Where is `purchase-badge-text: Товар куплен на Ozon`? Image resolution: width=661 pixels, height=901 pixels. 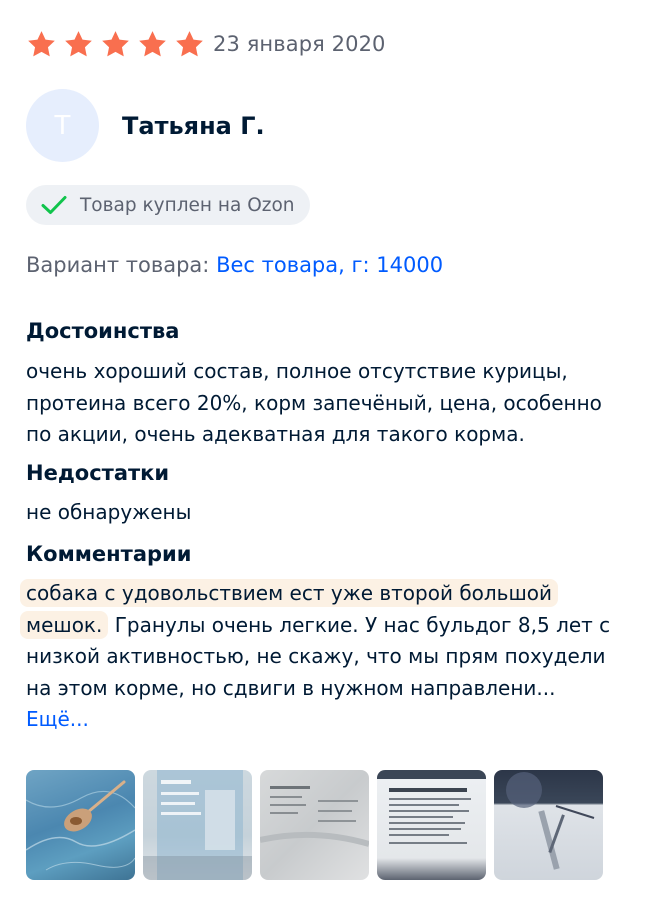 purchase-badge-text: Товар куплен на Ozon is located at coordinates (187, 205).